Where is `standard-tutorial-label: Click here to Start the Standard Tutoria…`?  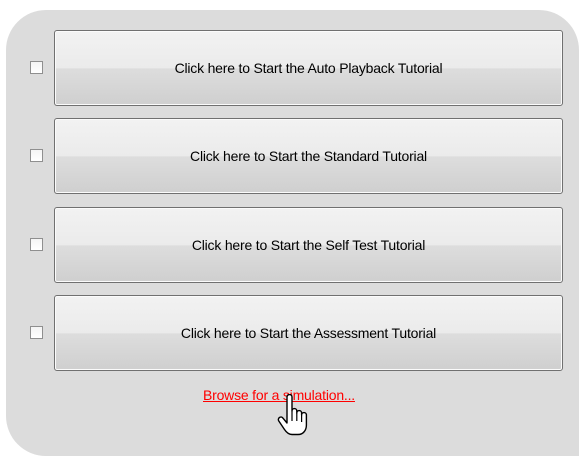 standard-tutorial-label: Click here to Start the Standard Tutoria… is located at coordinates (308, 156).